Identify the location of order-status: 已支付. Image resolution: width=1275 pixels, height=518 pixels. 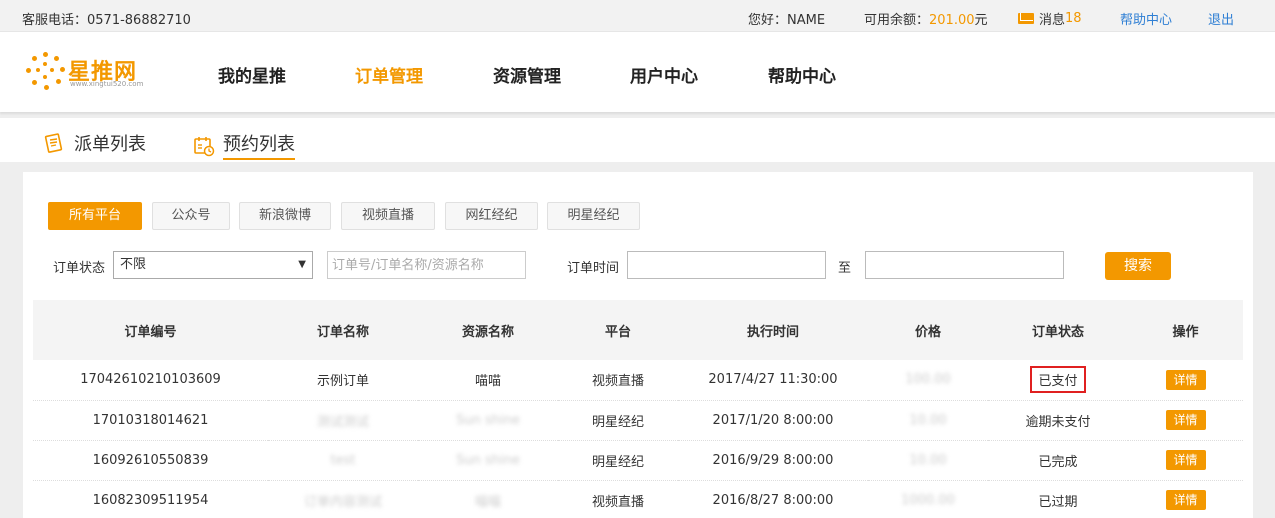
(1058, 380).